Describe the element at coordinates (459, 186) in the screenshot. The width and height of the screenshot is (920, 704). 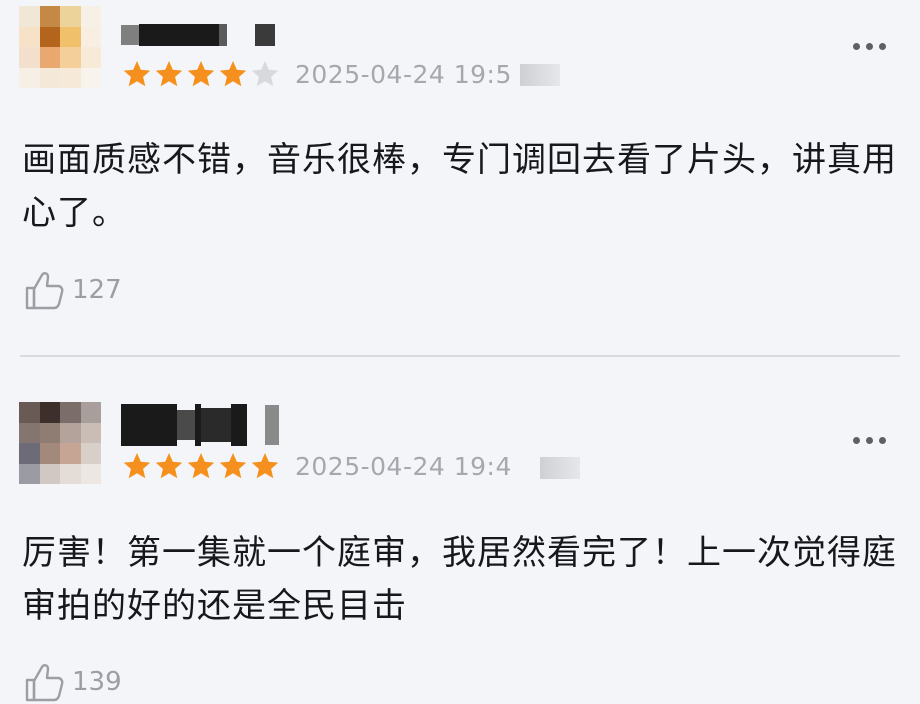
I see `comment-text: 画面质感不错，音乐很棒，专门调回去看了片头，讲真用心了。` at that location.